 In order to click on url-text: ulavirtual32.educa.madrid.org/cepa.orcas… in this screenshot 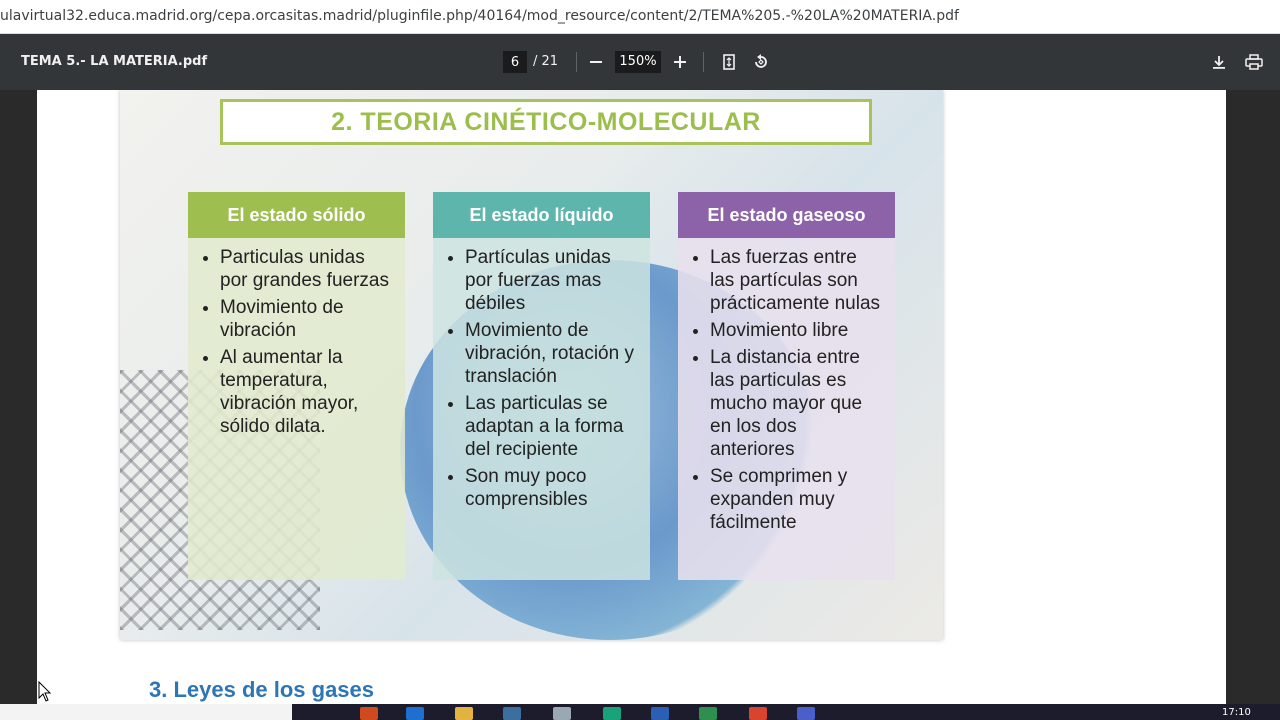, I will do `click(479, 16)`.